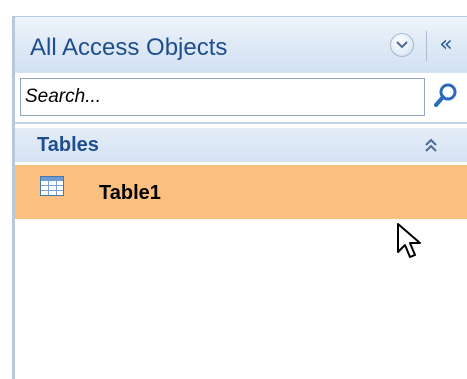 The height and width of the screenshot is (379, 467). I want to click on search-input, so click(220, 97).